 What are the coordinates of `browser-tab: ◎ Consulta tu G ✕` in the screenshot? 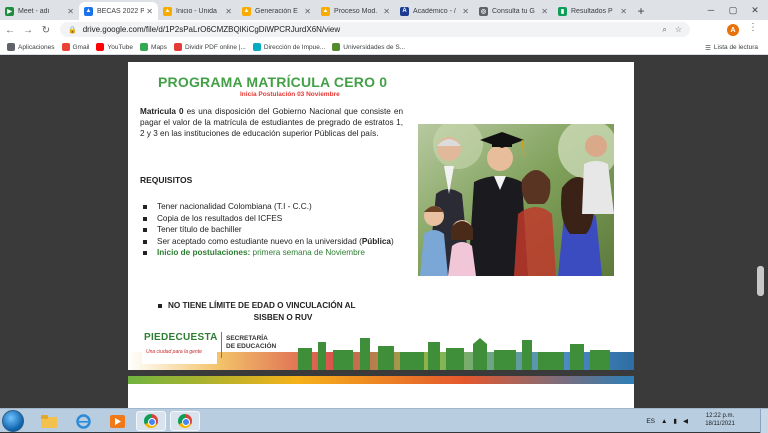 It's located at (513, 11).